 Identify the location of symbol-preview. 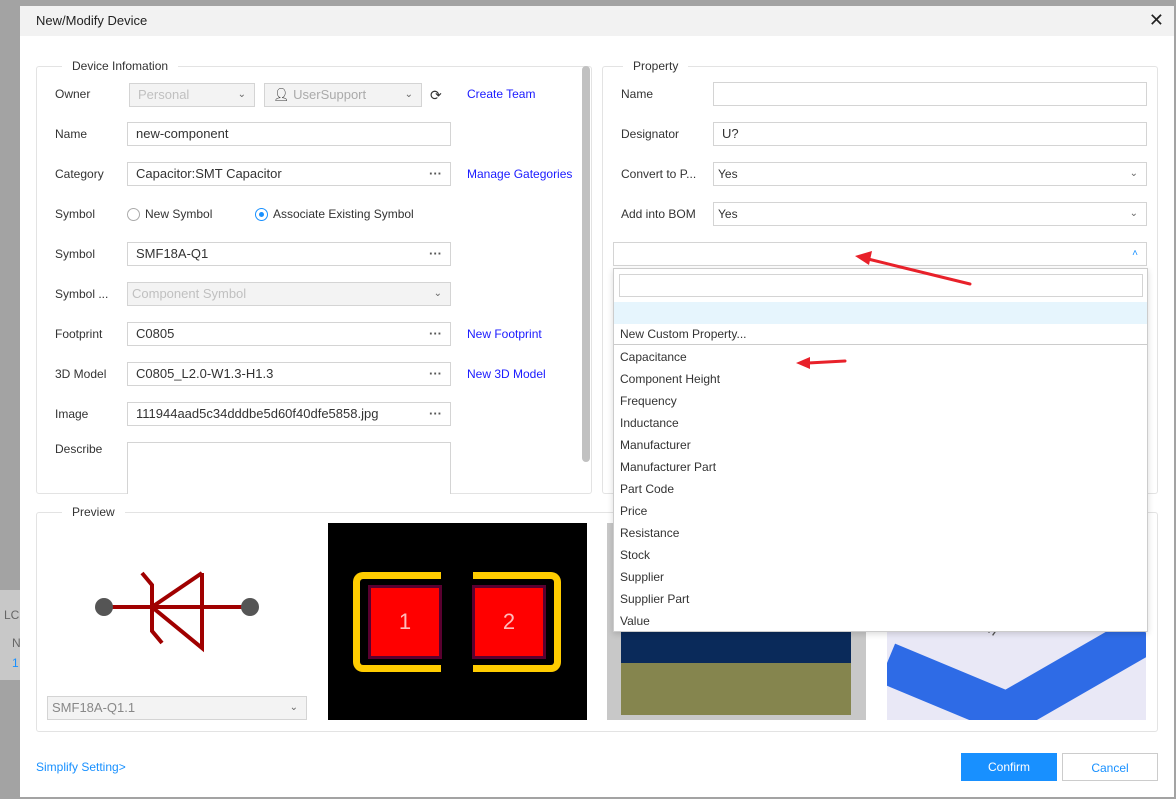
(177, 612).